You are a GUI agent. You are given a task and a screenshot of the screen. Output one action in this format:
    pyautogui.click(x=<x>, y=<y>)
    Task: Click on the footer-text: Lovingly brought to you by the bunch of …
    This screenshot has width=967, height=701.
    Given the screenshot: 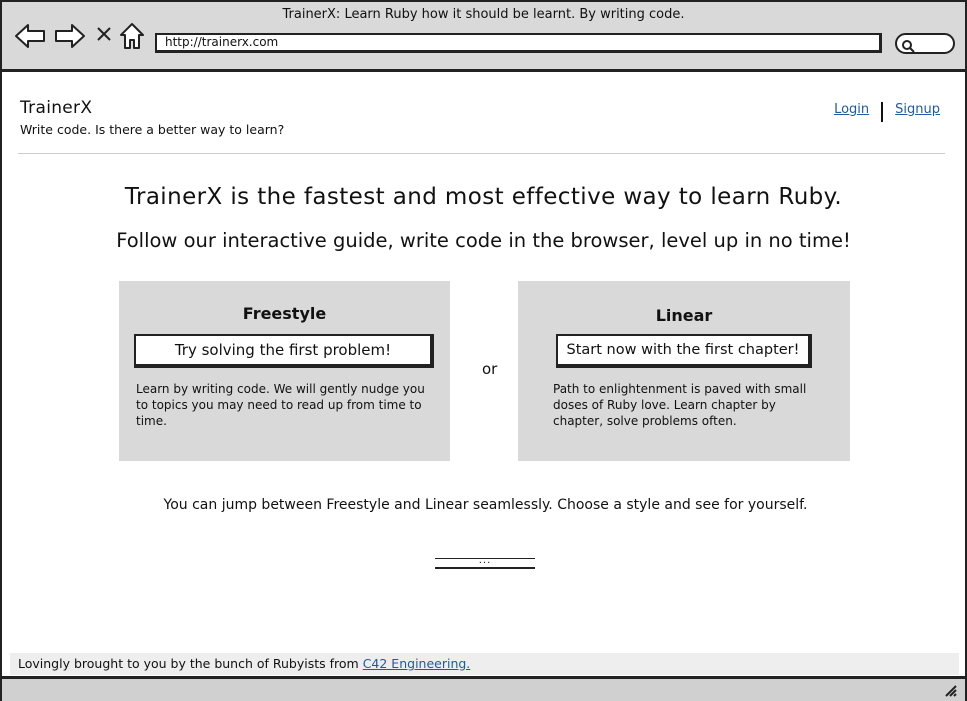 What is the action you would take?
    pyautogui.click(x=190, y=663)
    